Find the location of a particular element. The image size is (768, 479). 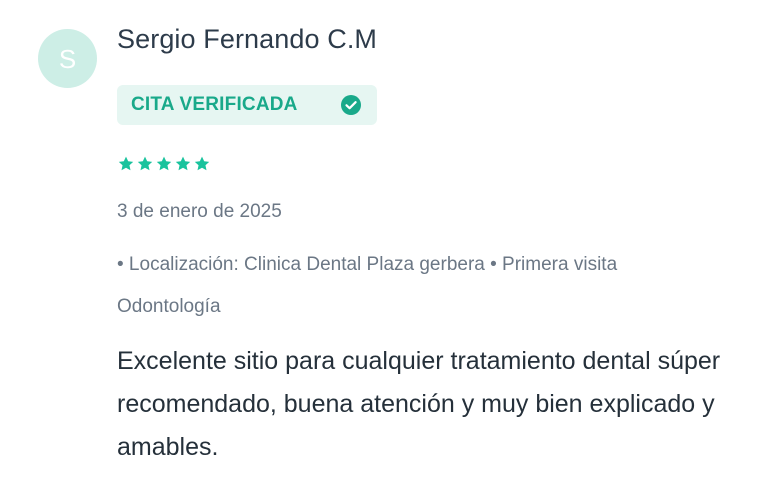

avatar: S is located at coordinates (67, 58).